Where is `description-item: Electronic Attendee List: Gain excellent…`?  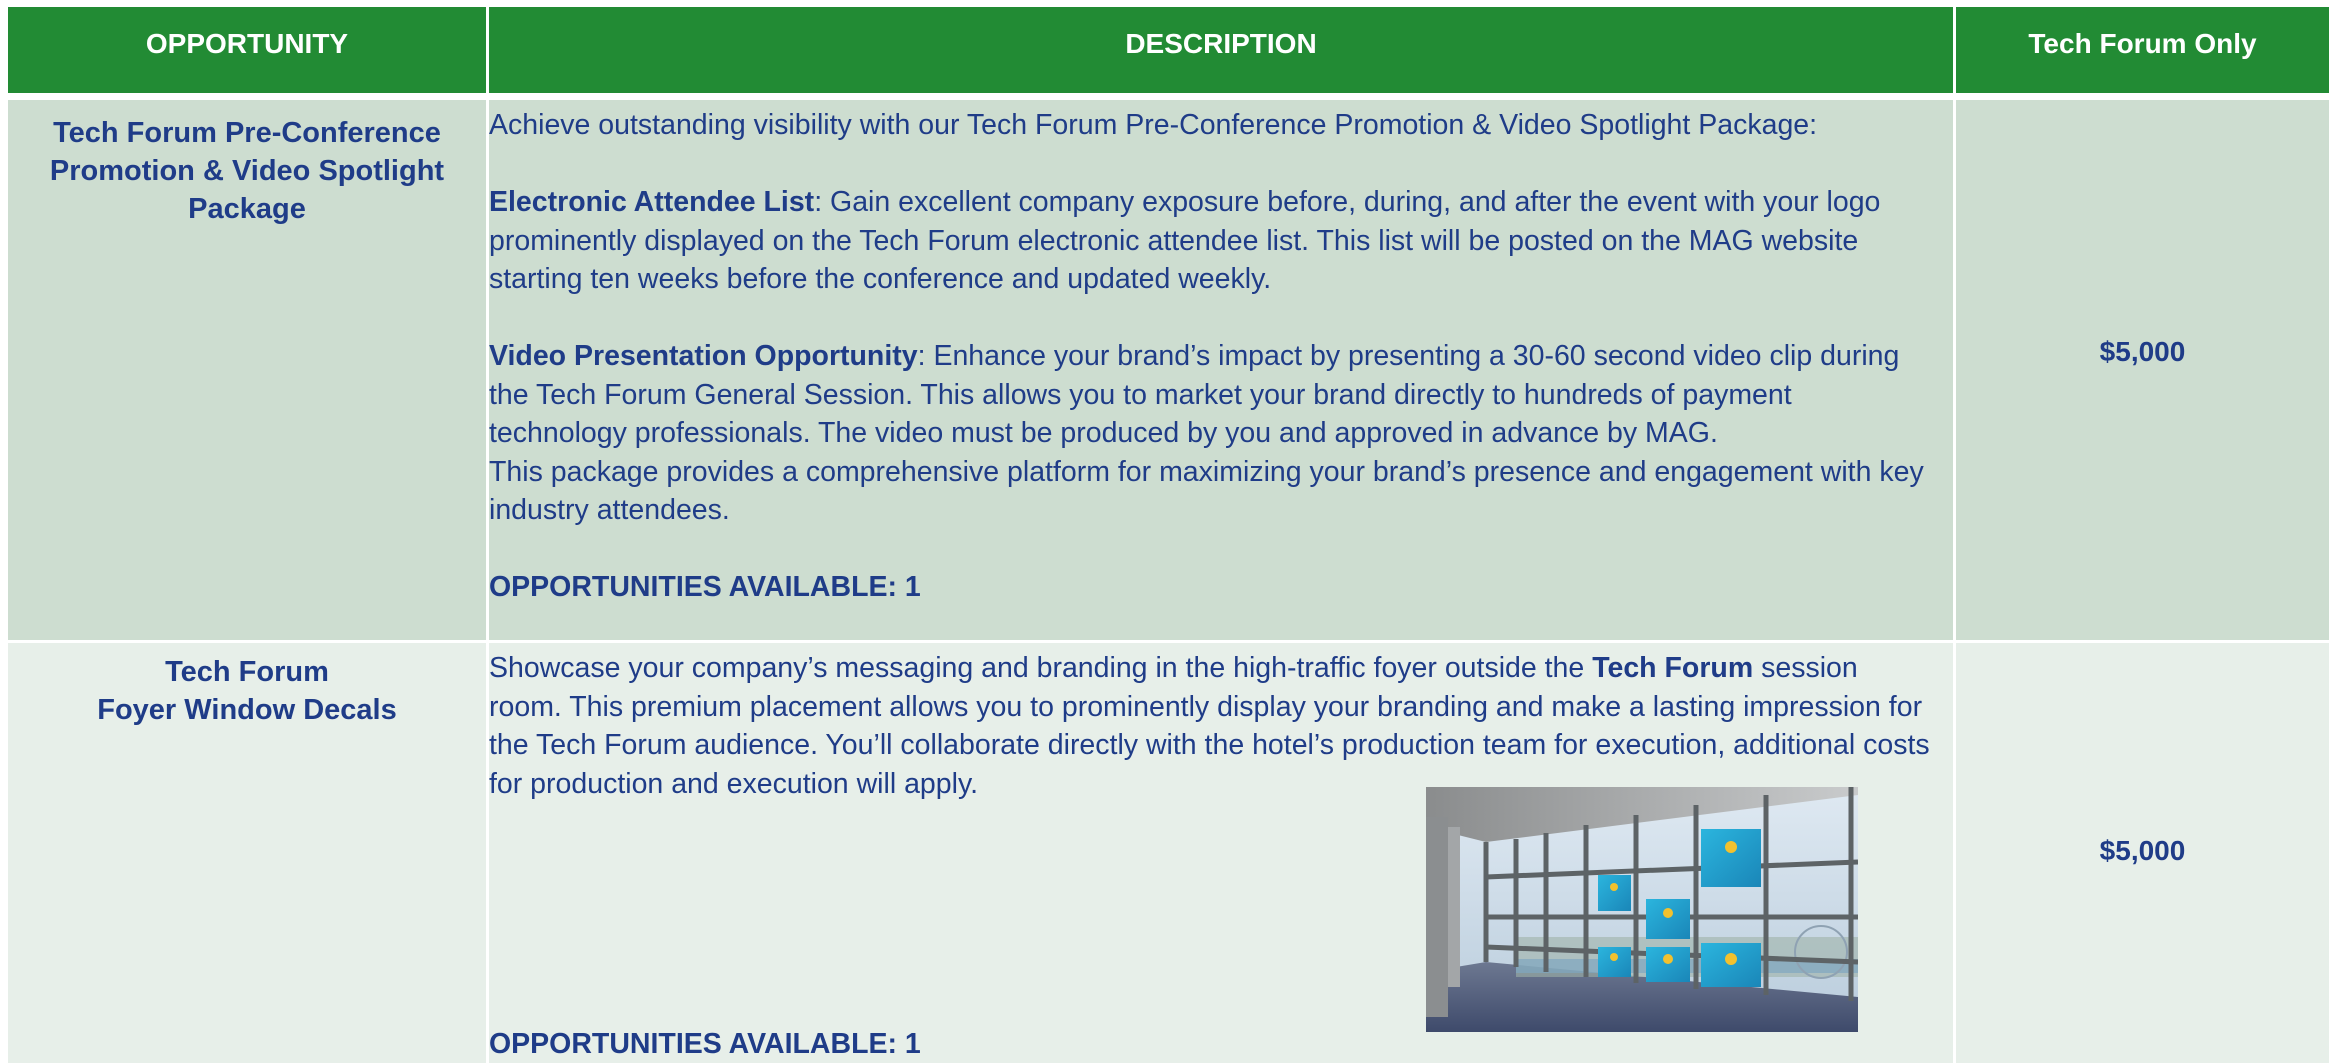
description-item: Electronic Attendee List: Gain excellent… is located at coordinates (1211, 241).